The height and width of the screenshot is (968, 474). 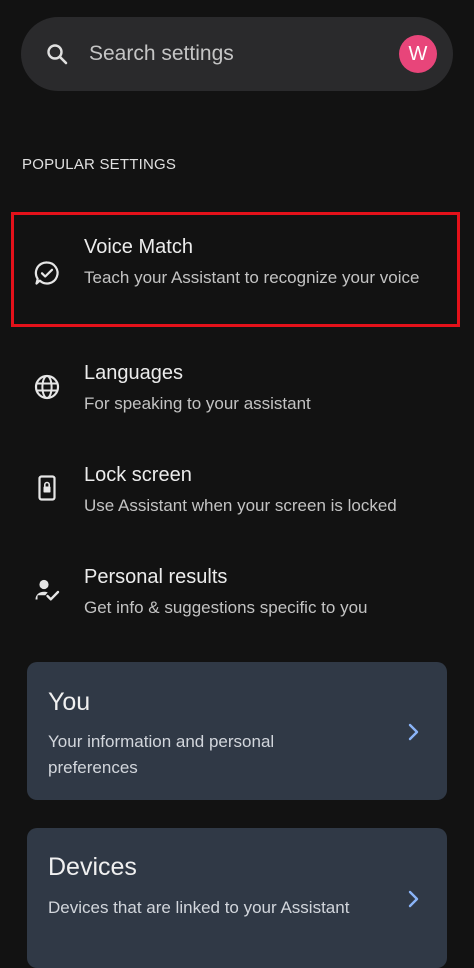 What do you see at coordinates (92, 867) in the screenshot?
I see `card-title: Devices` at bounding box center [92, 867].